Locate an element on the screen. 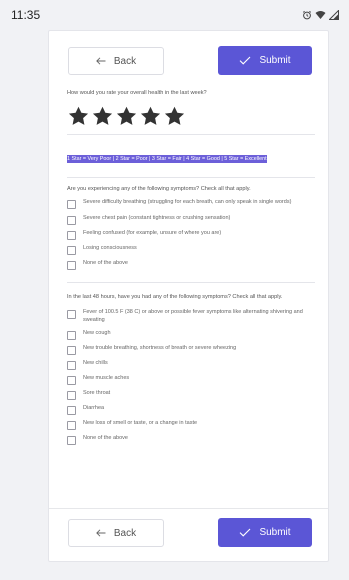 This screenshot has width=349, height=580. checkbox-option: Diarrhea is located at coordinates (191, 410).